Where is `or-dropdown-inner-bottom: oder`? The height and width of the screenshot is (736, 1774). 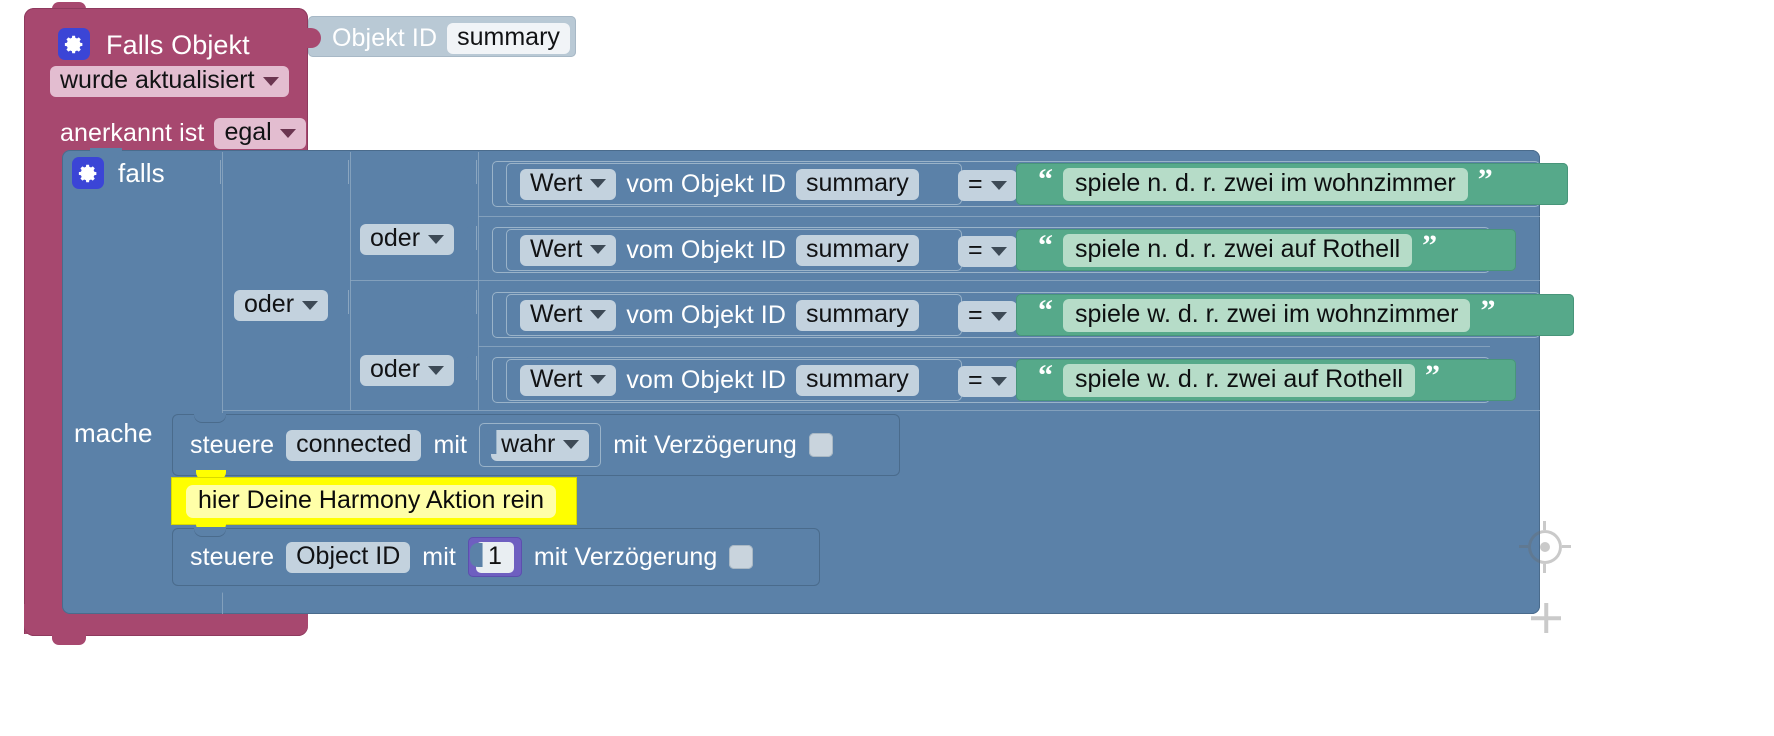 or-dropdown-inner-bottom: oder is located at coordinates (407, 370).